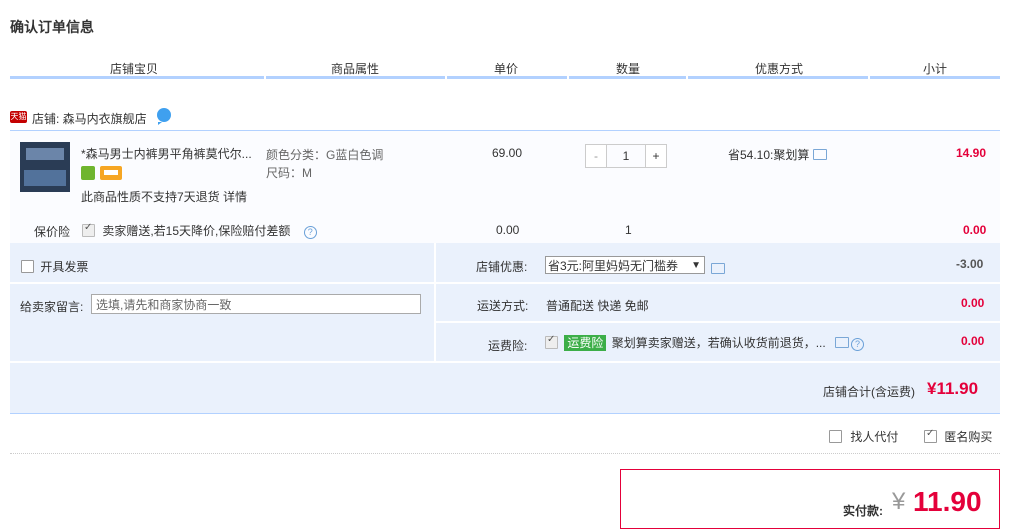 This screenshot has height=529, width=1015. I want to click on tmall-icon: 天猫, so click(18, 117).